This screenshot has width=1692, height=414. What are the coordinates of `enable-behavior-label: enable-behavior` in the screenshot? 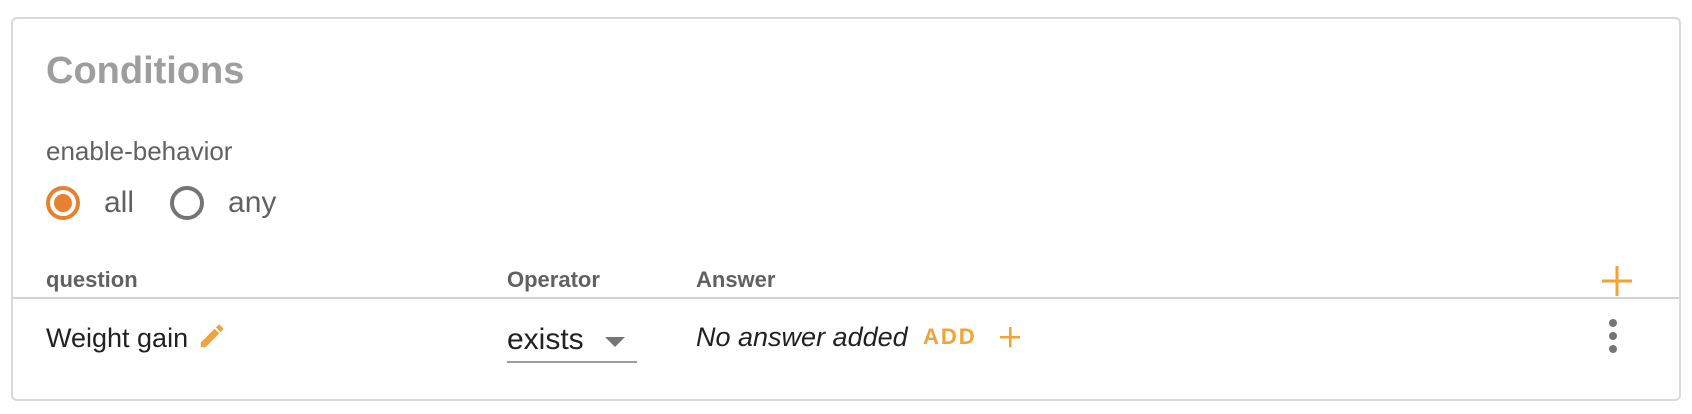 It's located at (139, 151).